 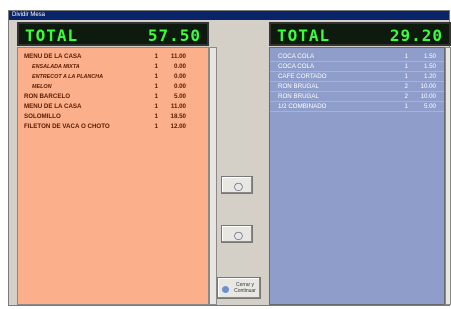 What do you see at coordinates (174, 35) in the screenshot?
I see `left-total-value: 57.50` at bounding box center [174, 35].